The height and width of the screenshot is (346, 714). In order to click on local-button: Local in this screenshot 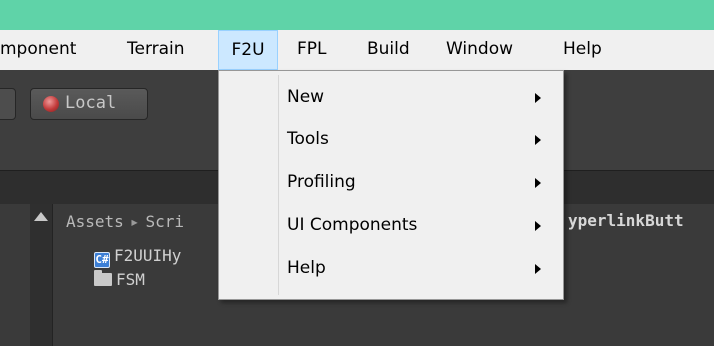, I will do `click(89, 104)`.